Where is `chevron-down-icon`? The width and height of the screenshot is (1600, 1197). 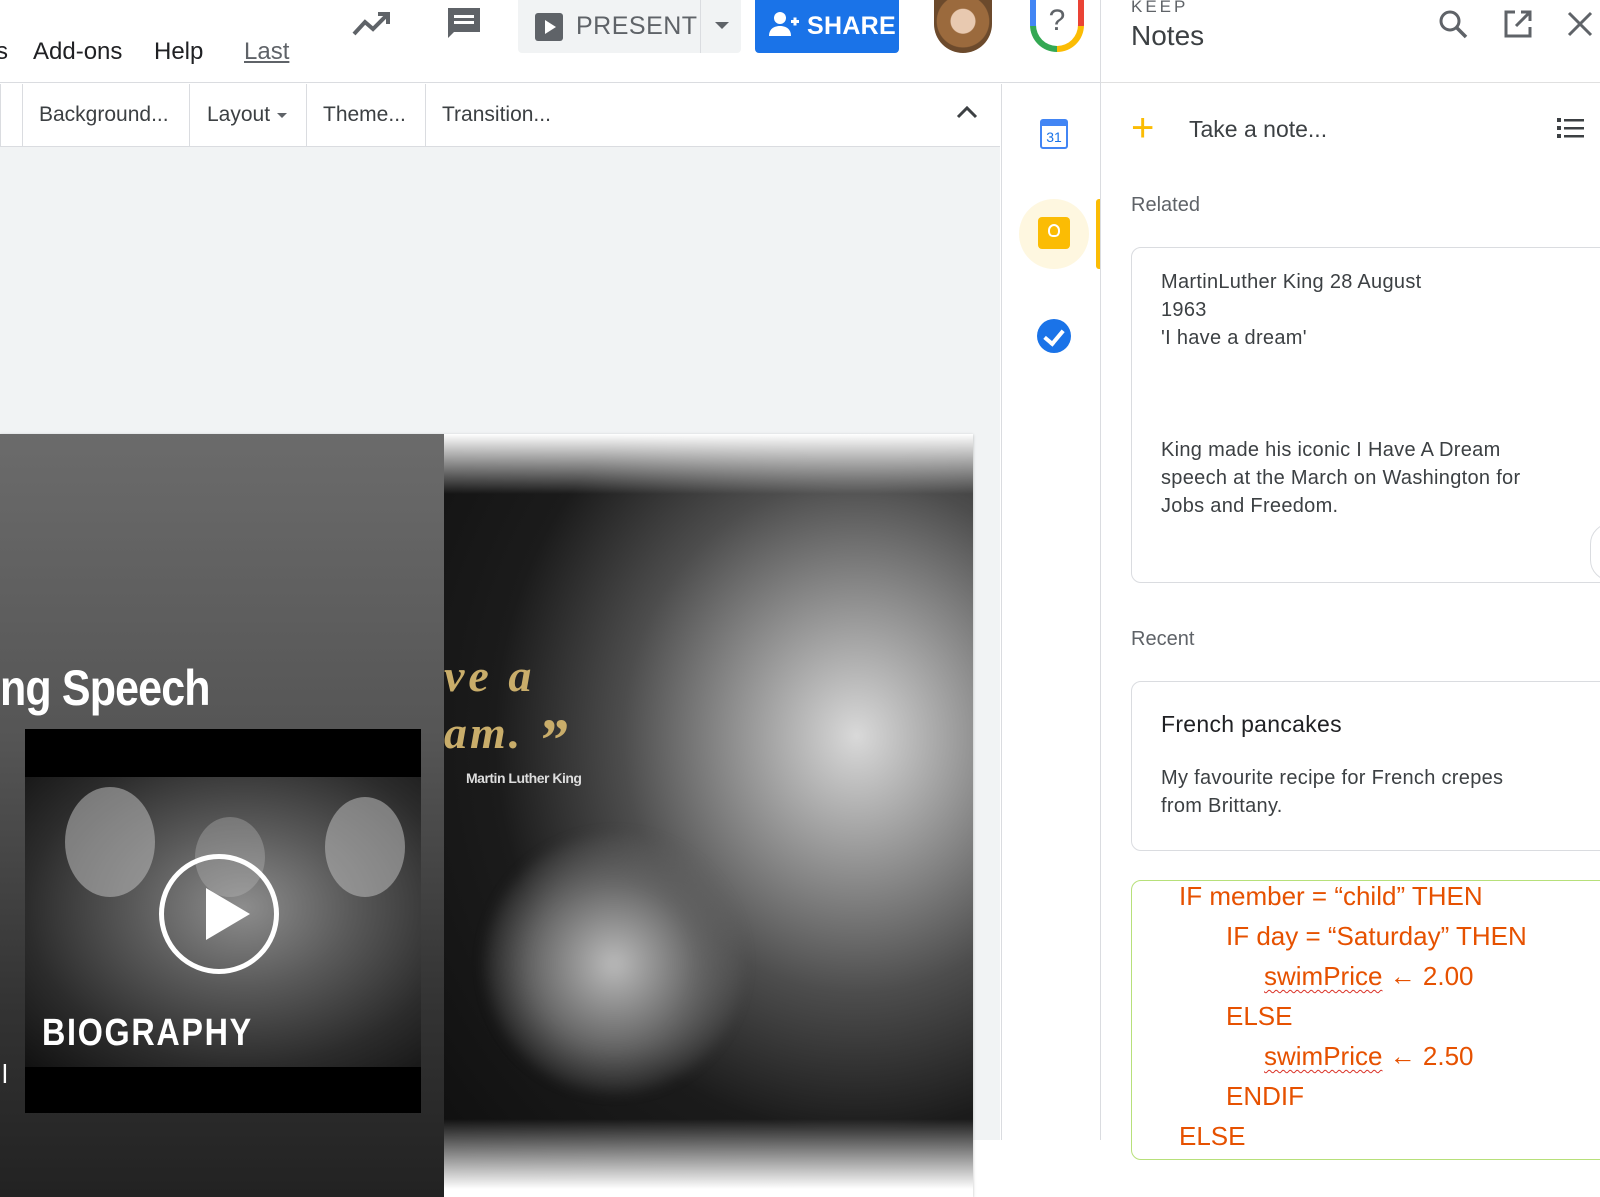
chevron-down-icon is located at coordinates (282, 115).